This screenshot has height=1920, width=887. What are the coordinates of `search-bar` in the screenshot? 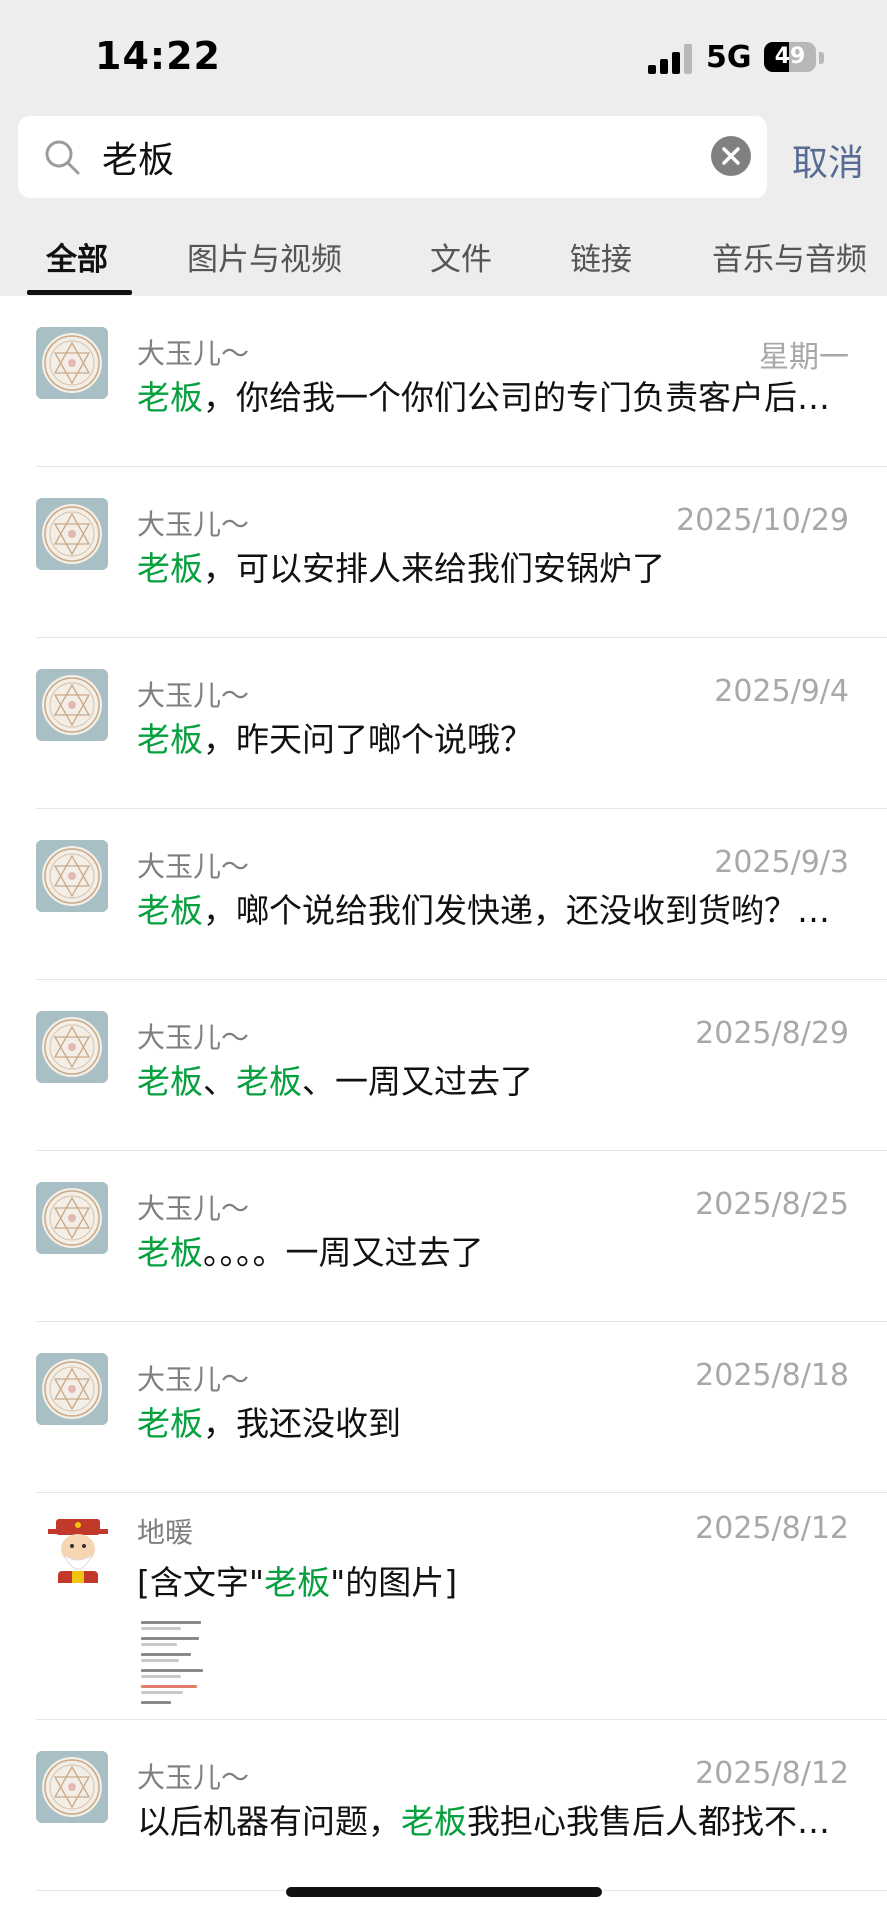 It's located at (392, 157).